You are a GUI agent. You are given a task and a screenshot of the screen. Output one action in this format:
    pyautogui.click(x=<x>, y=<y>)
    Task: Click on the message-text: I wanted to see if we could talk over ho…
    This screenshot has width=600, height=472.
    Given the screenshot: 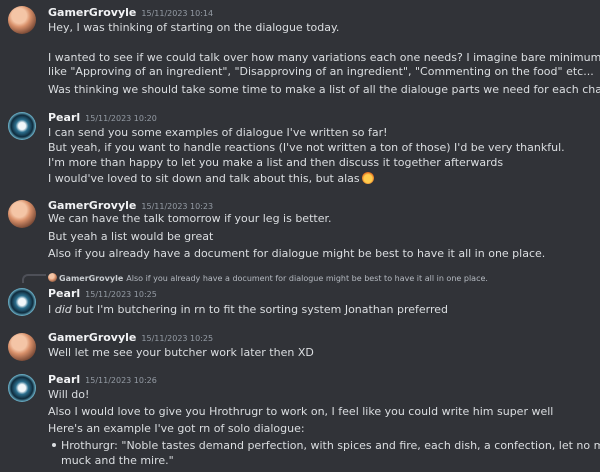 What is the action you would take?
    pyautogui.click(x=324, y=57)
    